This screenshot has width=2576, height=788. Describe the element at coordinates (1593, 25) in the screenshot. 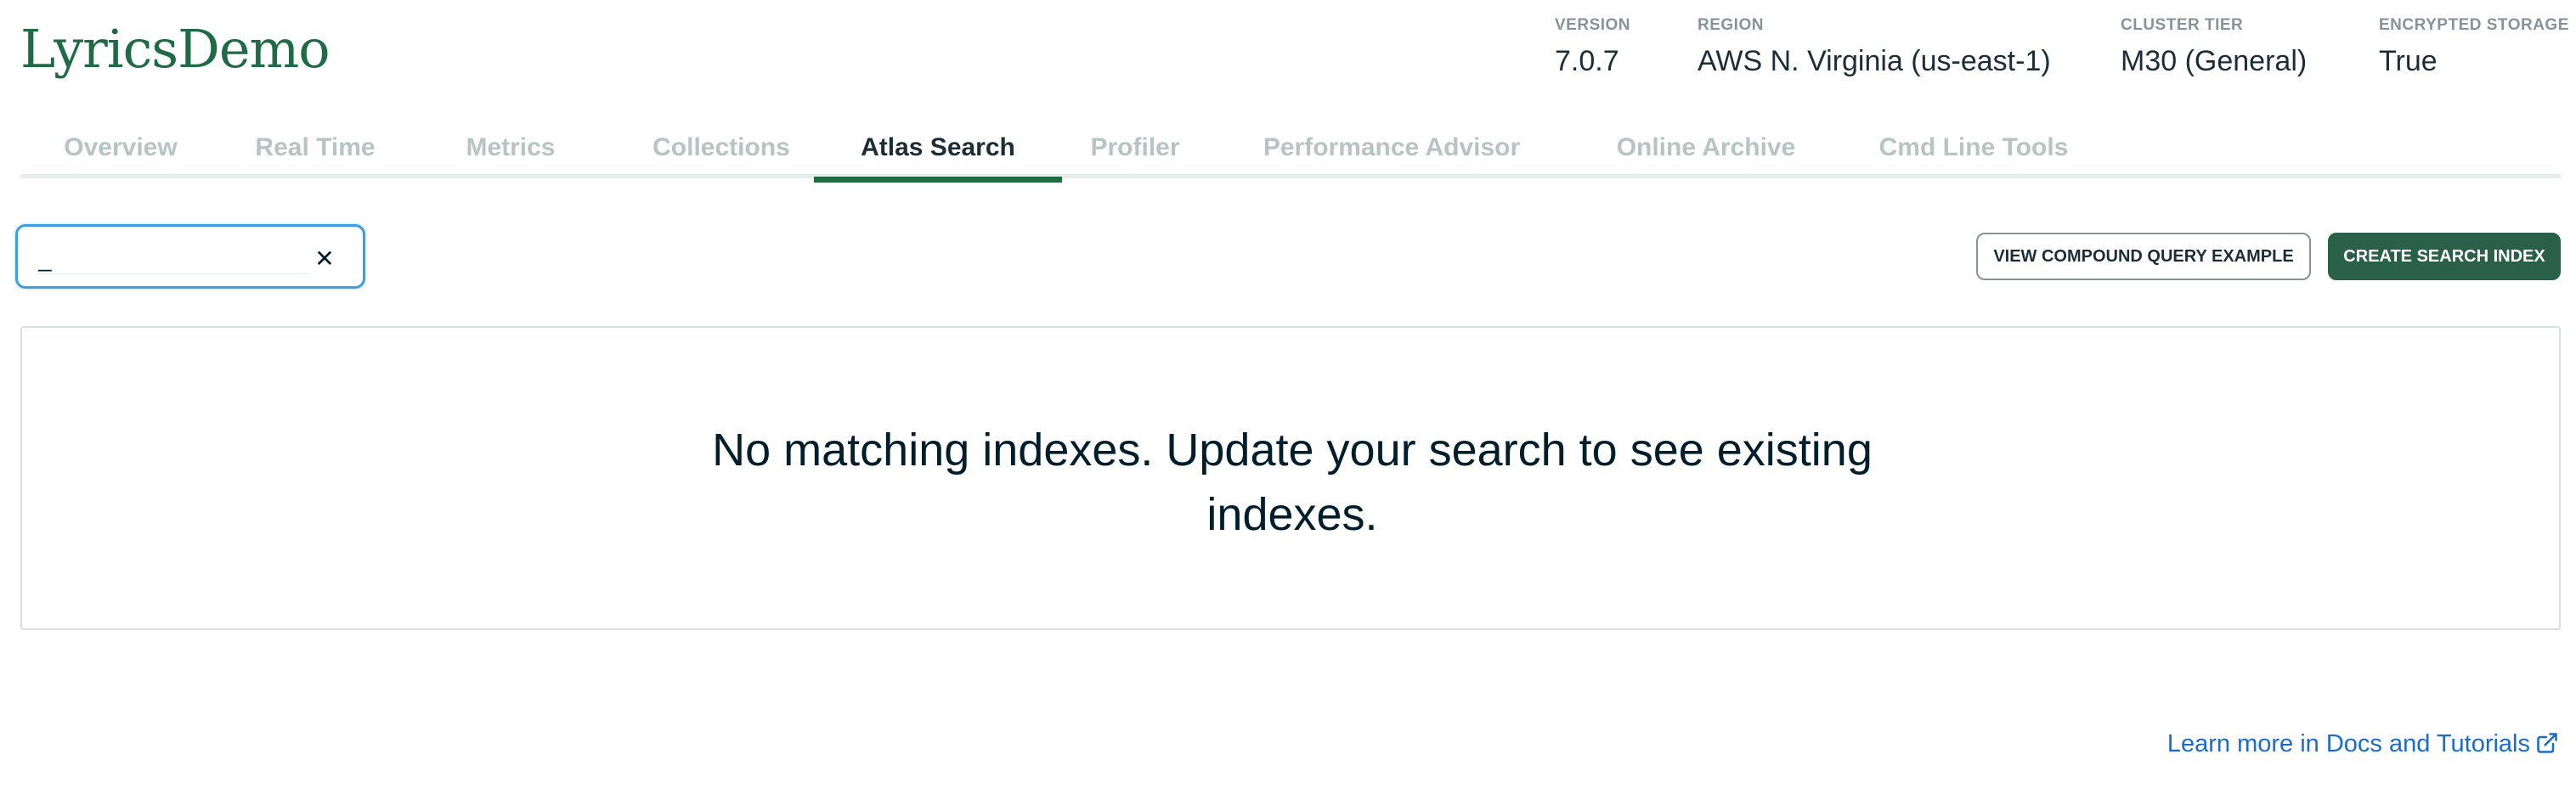

I see `meta-version-label: VERSION` at that location.